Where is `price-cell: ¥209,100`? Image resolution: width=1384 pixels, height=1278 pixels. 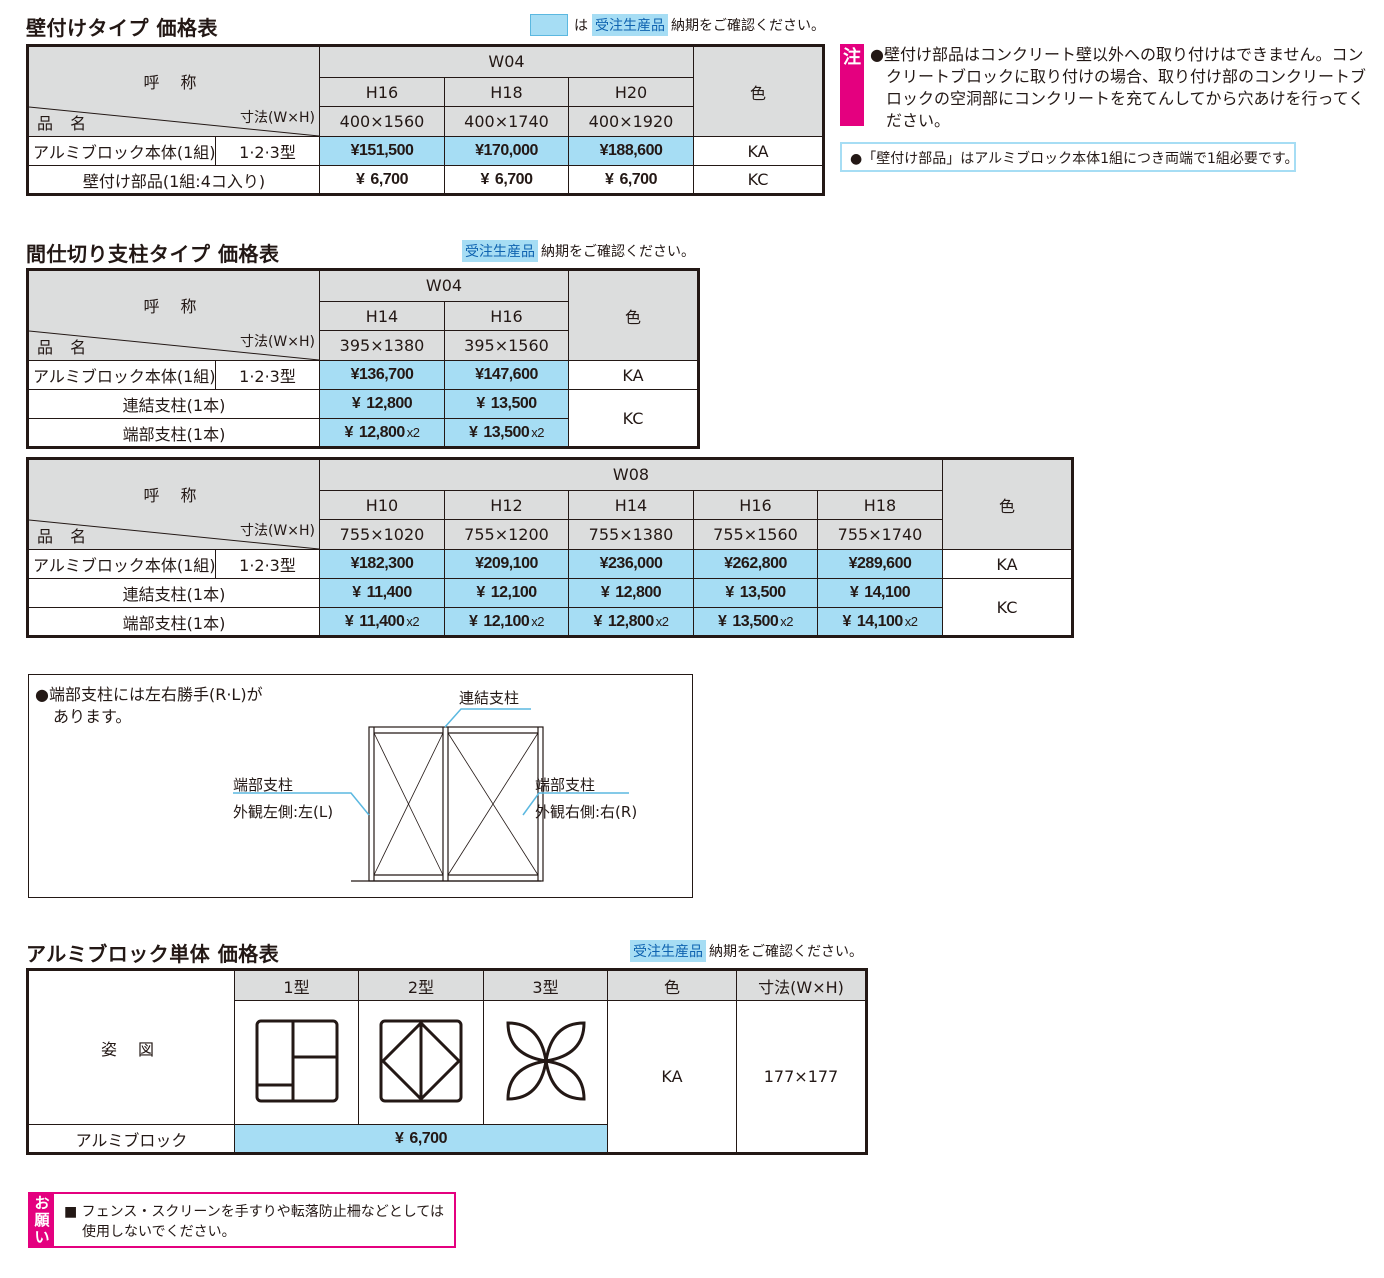 price-cell: ¥209,100 is located at coordinates (506, 564).